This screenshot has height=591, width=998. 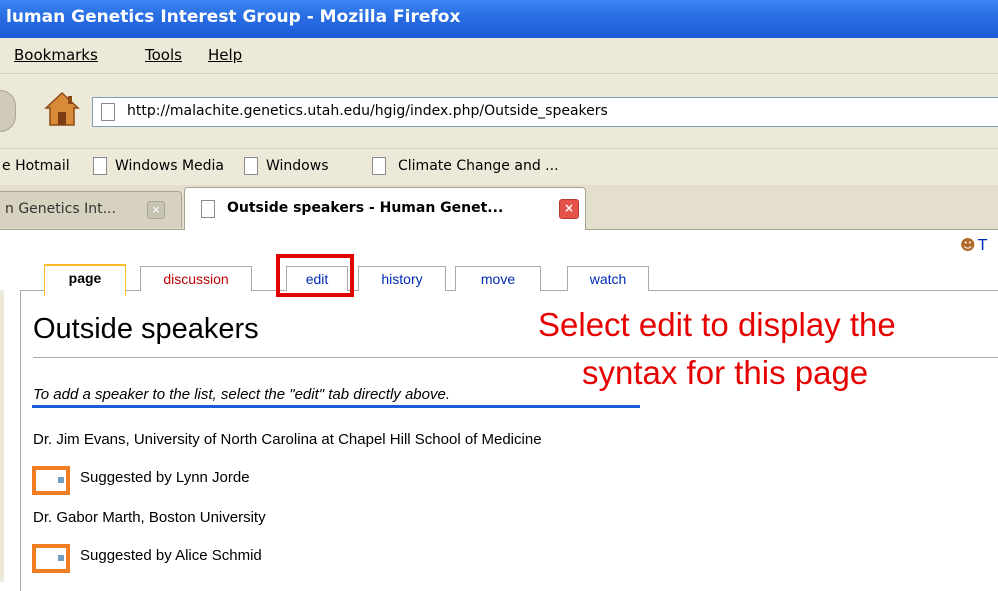 I want to click on menu-tools: Tools, so click(x=163, y=55).